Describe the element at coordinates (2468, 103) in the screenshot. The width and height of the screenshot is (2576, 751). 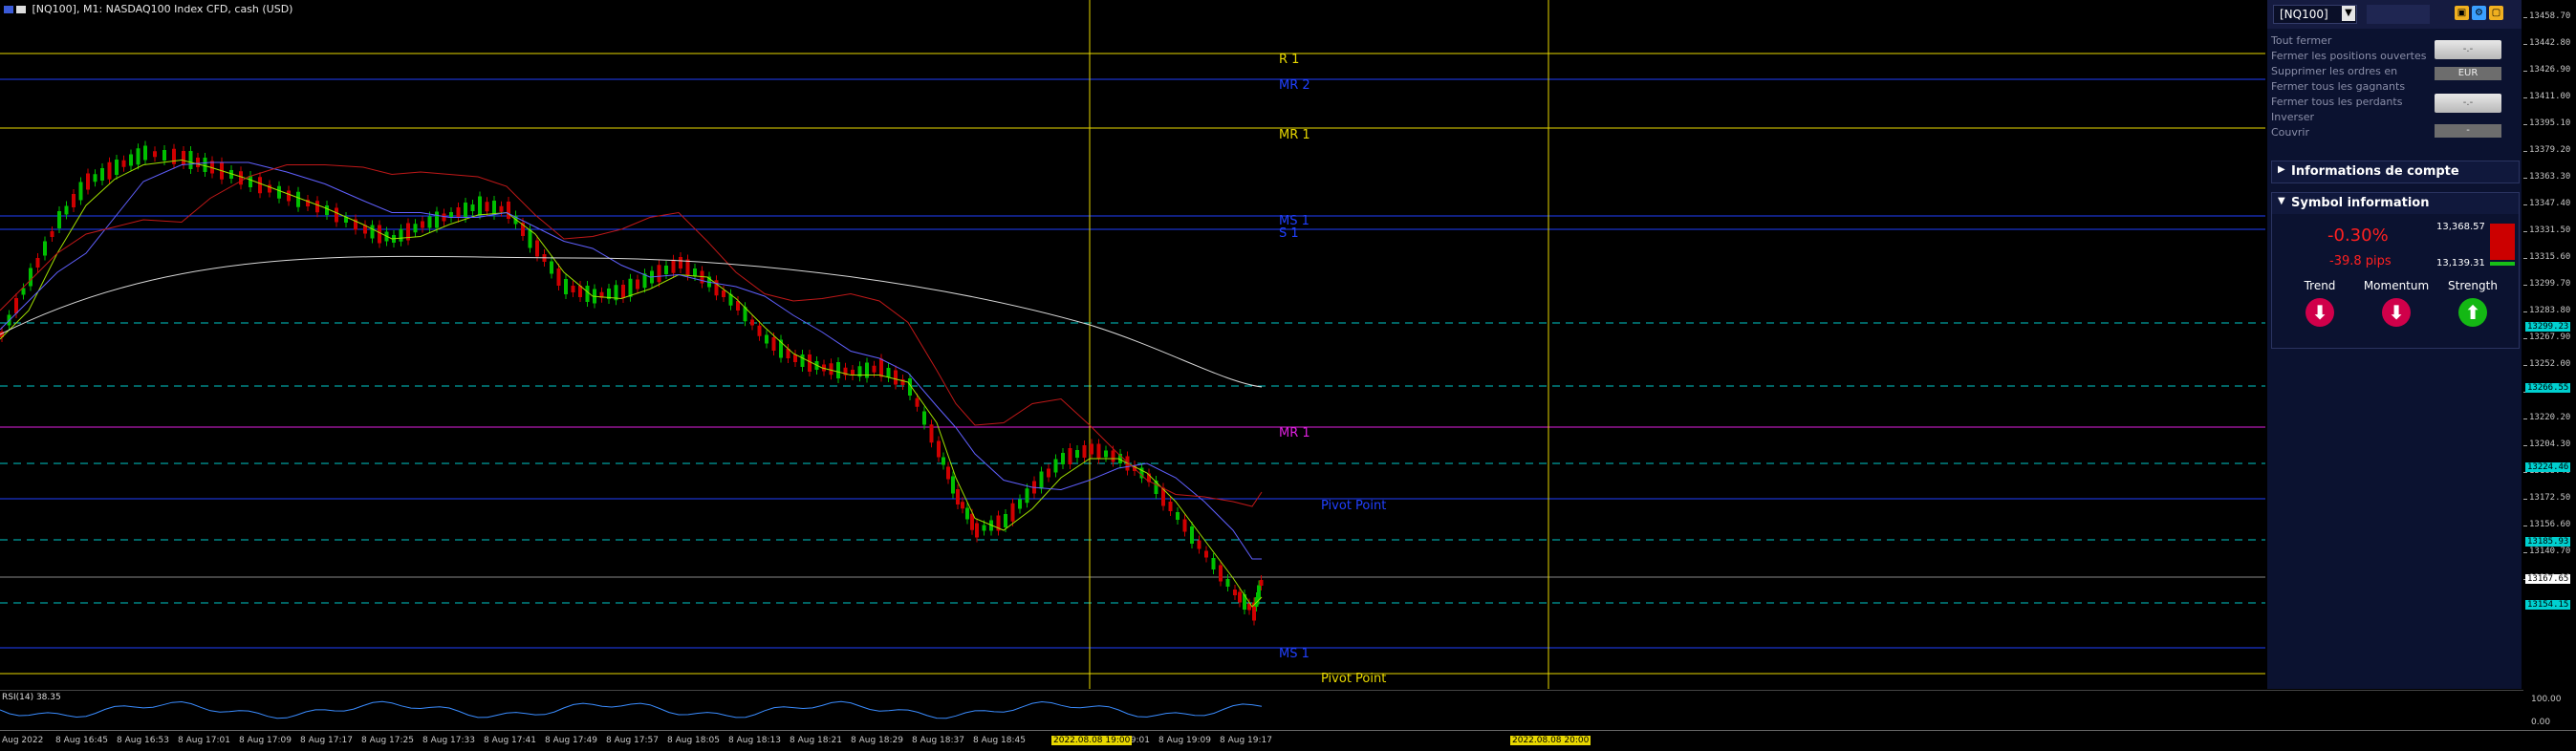
I see `lot-button-2: -.-` at that location.